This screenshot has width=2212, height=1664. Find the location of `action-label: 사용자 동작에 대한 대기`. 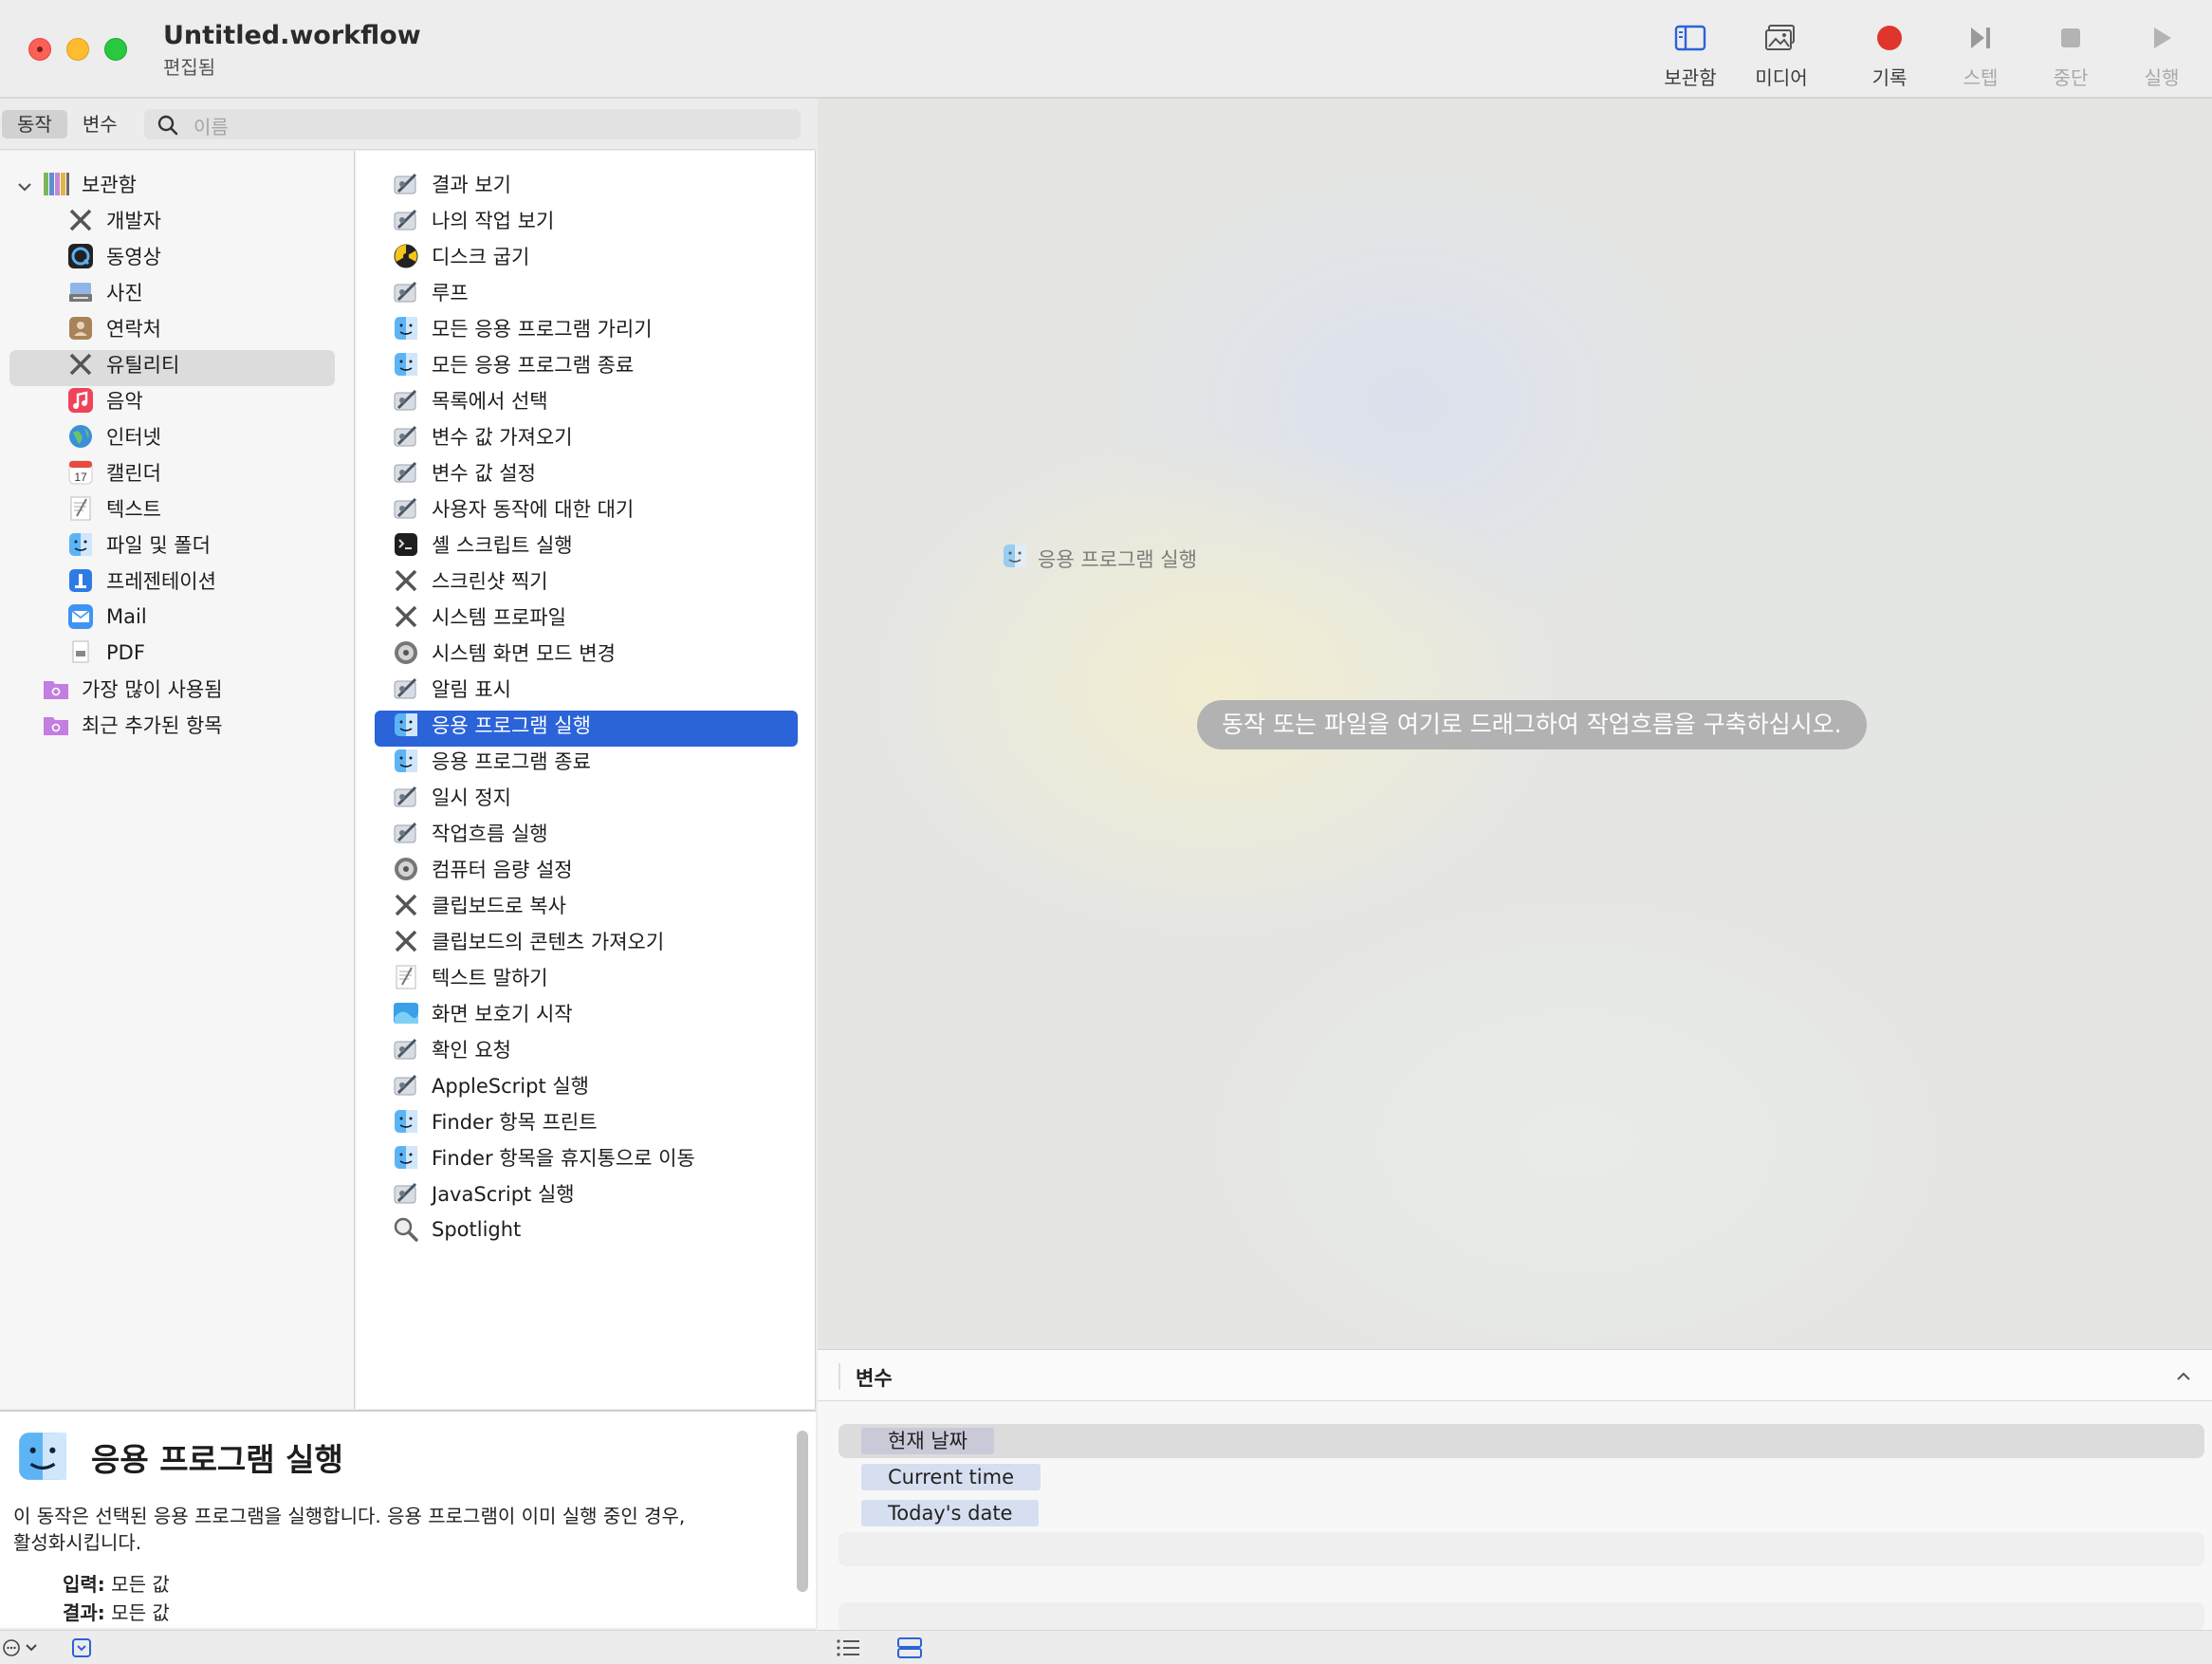

action-label: 사용자 동작에 대한 대기 is located at coordinates (533, 510).